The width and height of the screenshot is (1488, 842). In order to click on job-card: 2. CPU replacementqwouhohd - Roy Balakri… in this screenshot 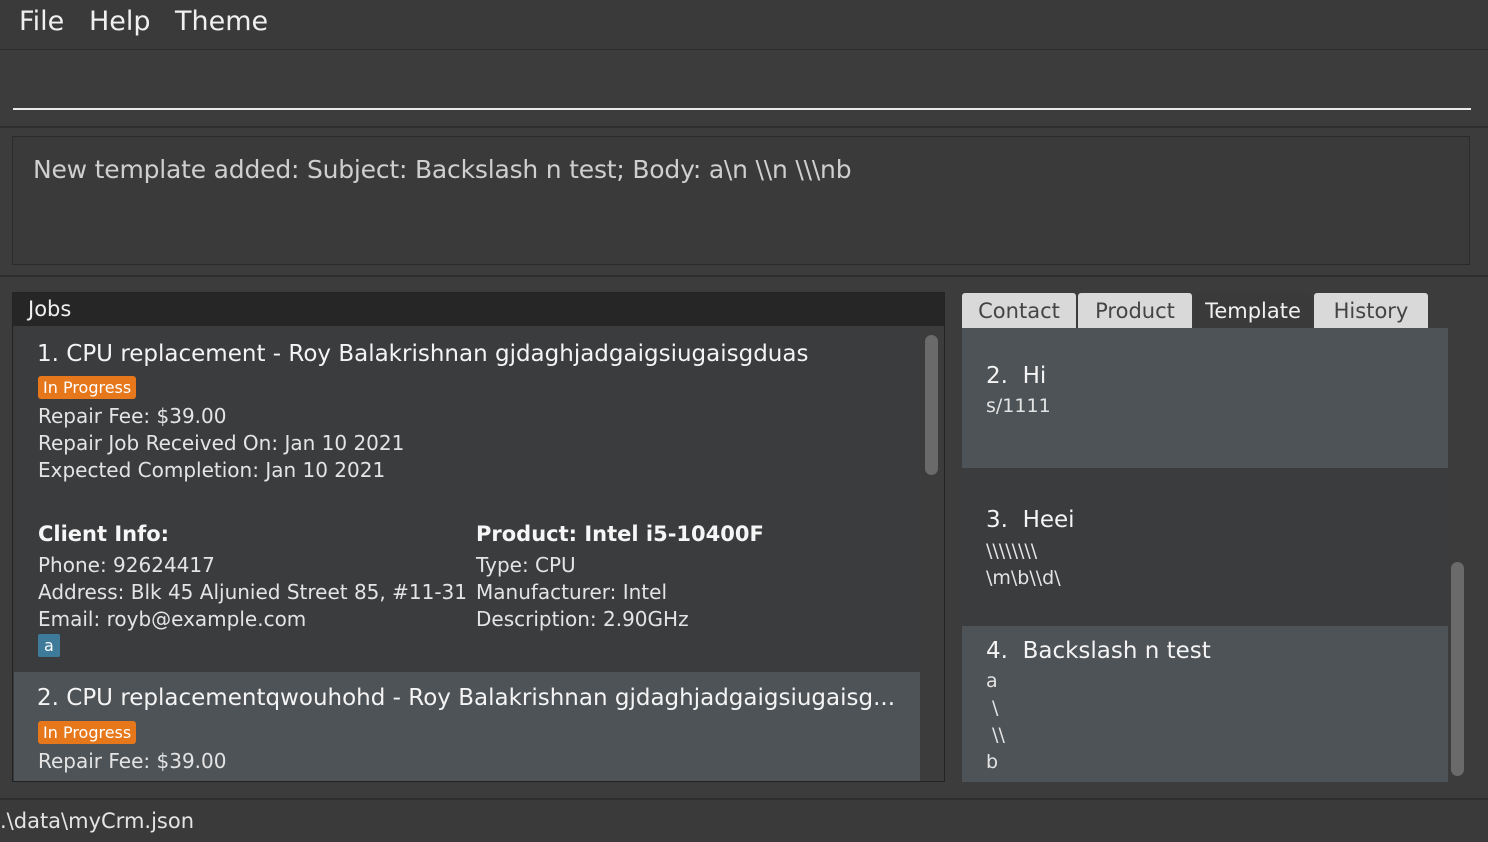, I will do `click(467, 726)`.